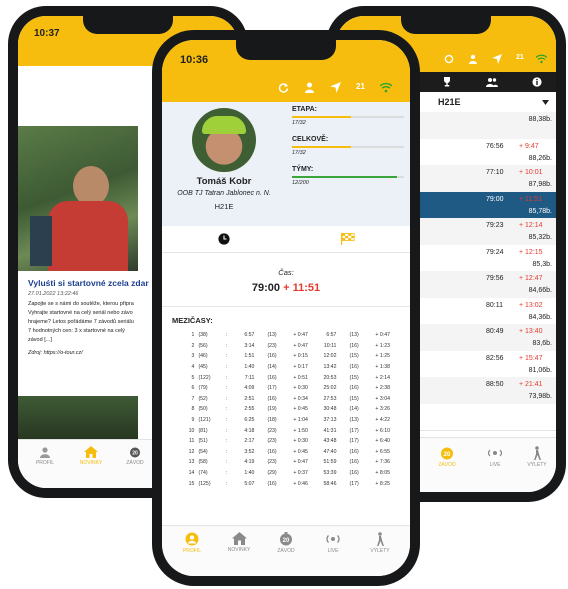  I want to click on tab-time, so click(224, 239).